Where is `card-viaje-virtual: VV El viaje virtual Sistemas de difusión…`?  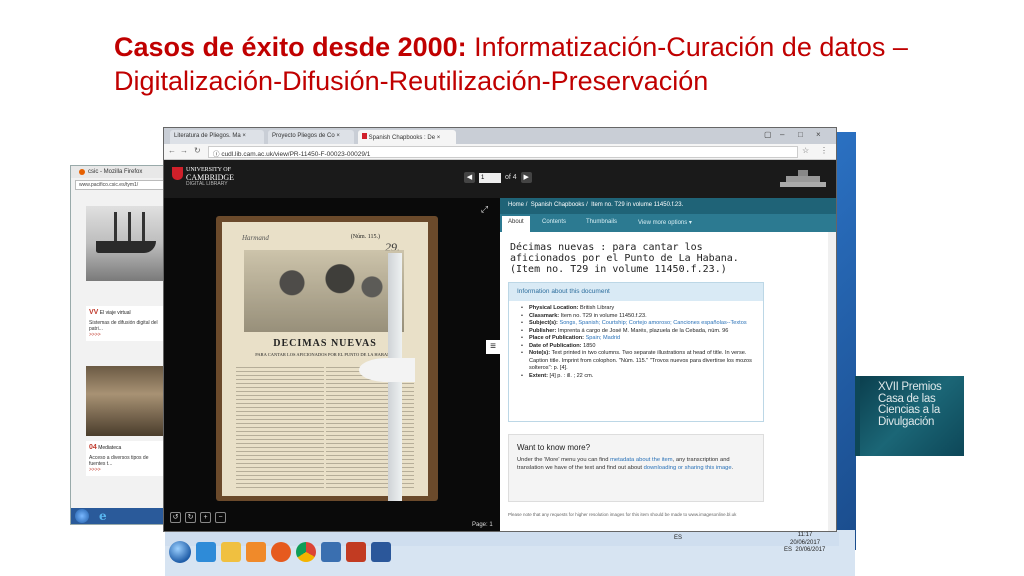 card-viaje-virtual: VV El viaje virtual Sistemas de difusión… is located at coordinates (126, 323).